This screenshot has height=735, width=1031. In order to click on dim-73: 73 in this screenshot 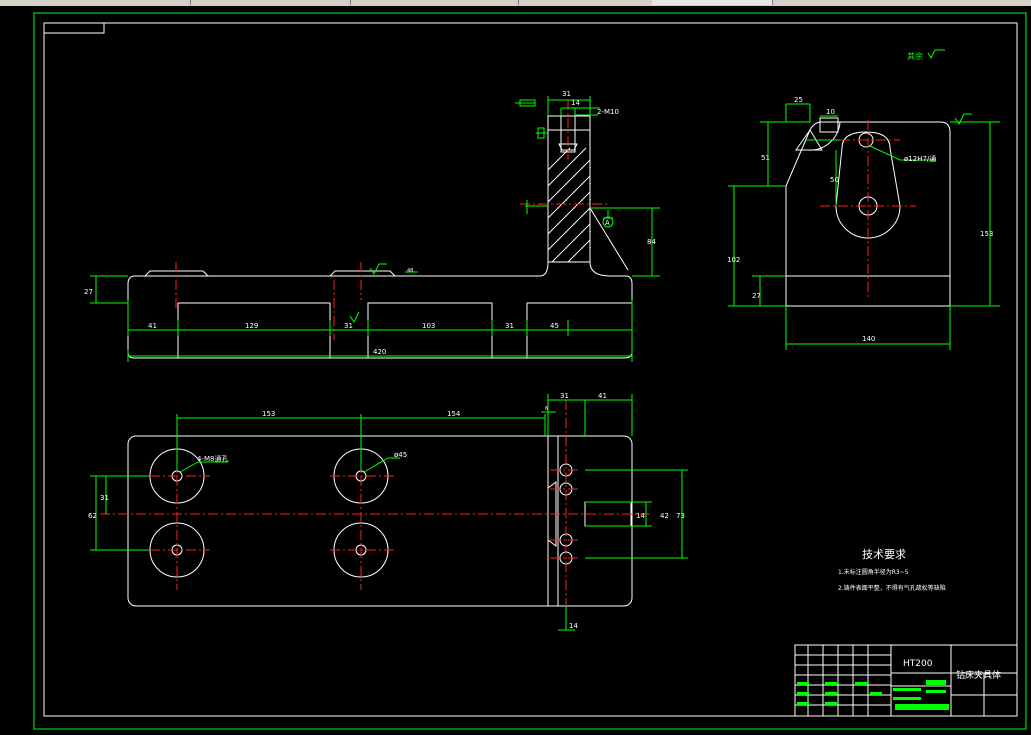, I will do `click(680, 516)`.